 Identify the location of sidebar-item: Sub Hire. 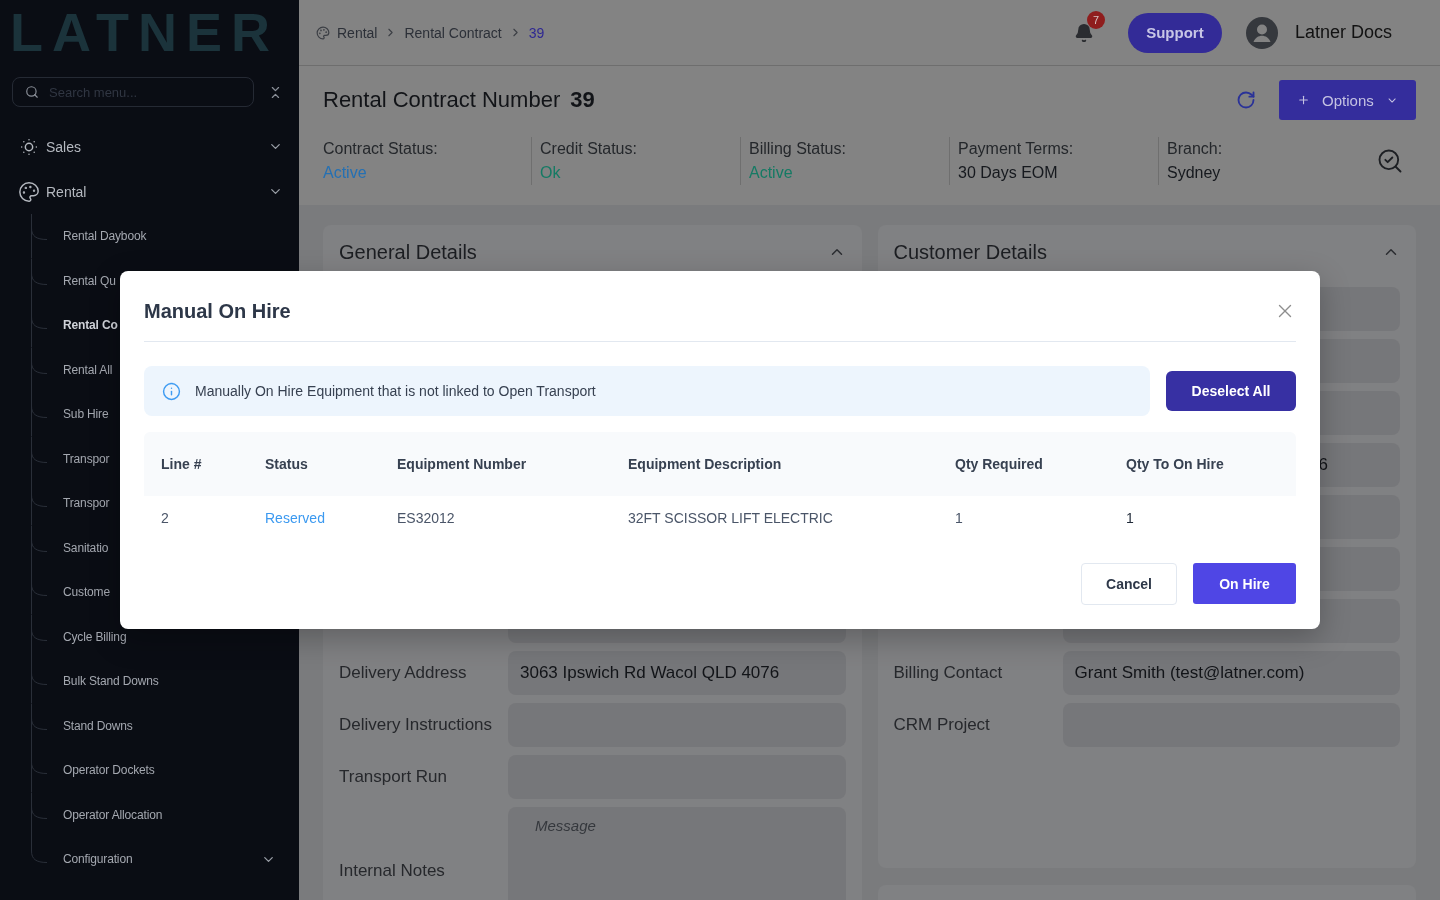
(86, 414).